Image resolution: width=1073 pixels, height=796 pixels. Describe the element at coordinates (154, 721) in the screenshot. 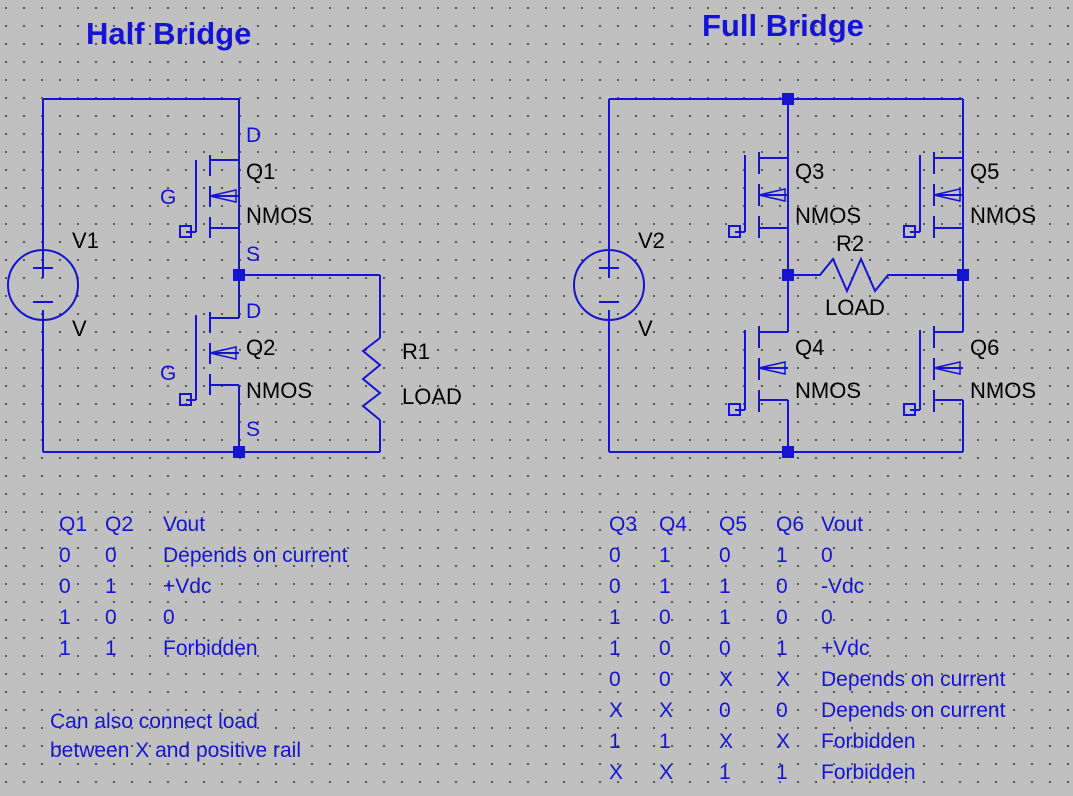

I see `half-bridge-note-line: Can also connect load` at that location.